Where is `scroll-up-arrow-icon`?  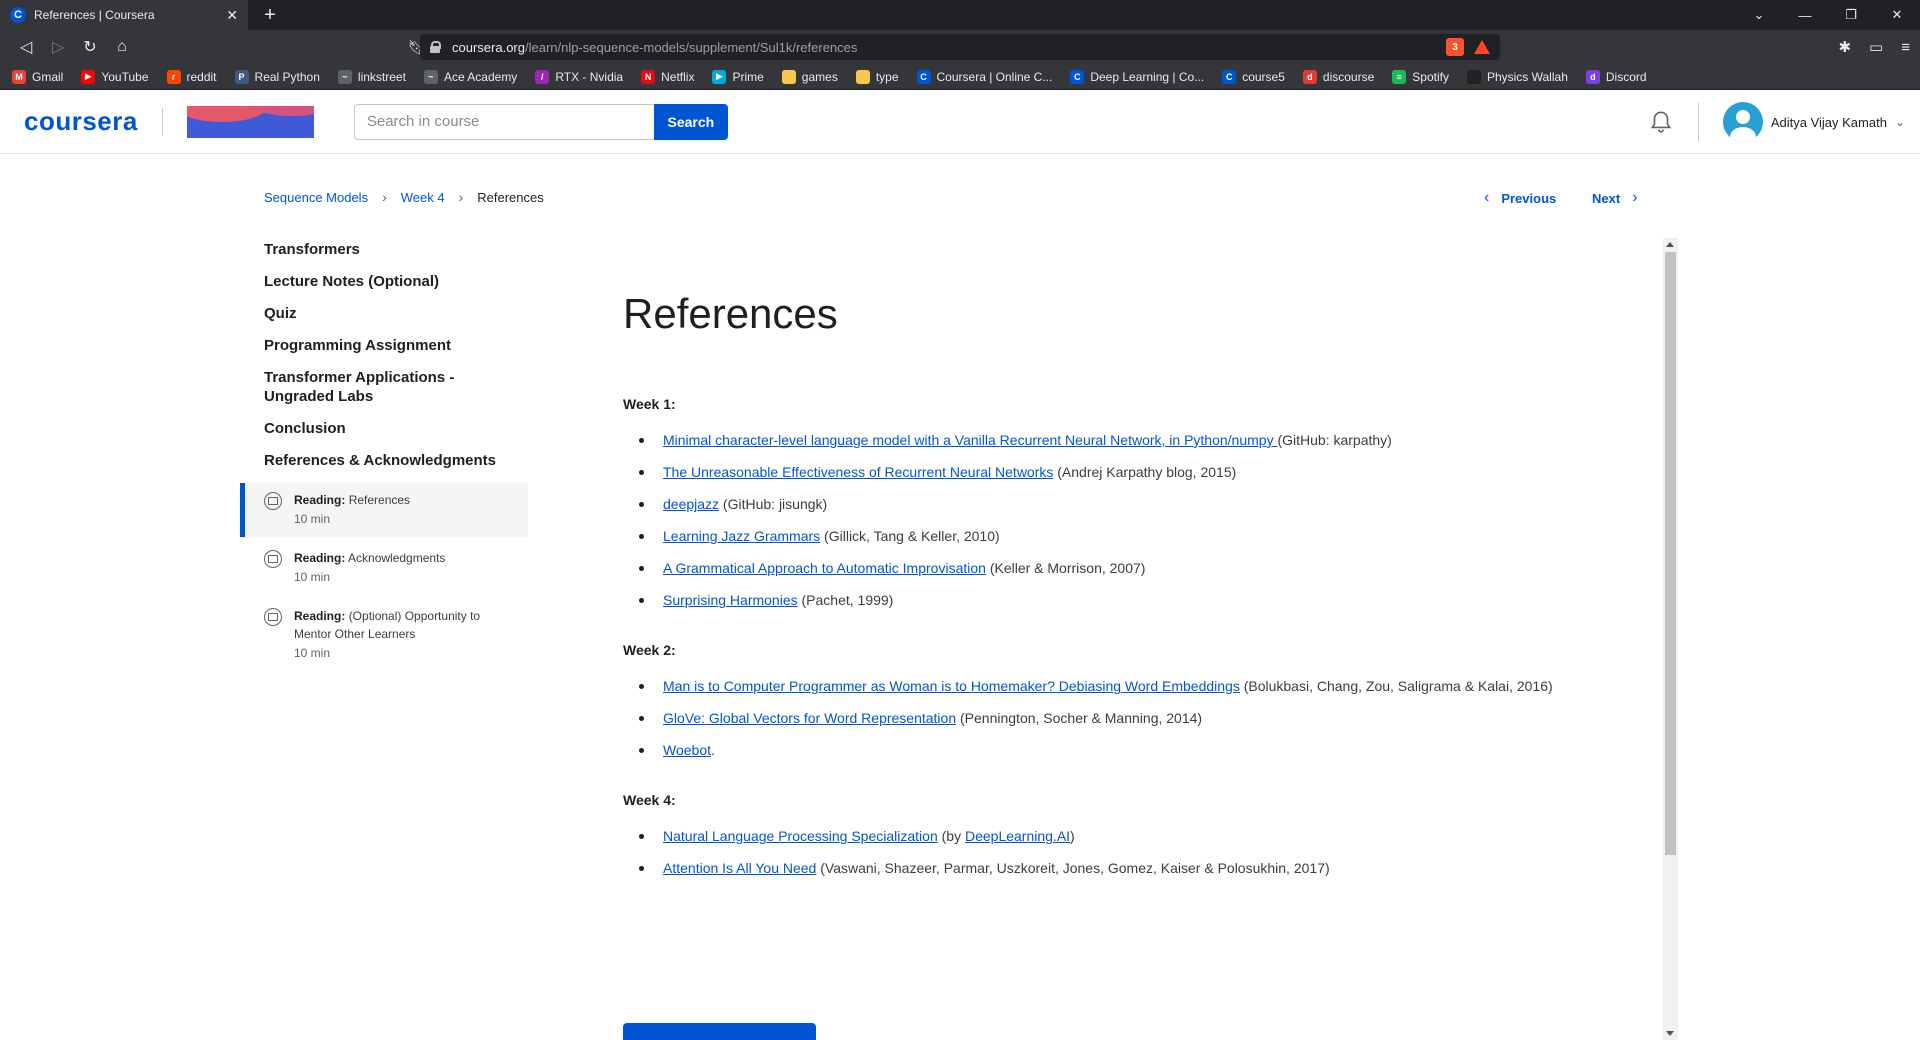
scroll-up-arrow-icon is located at coordinates (1670, 244).